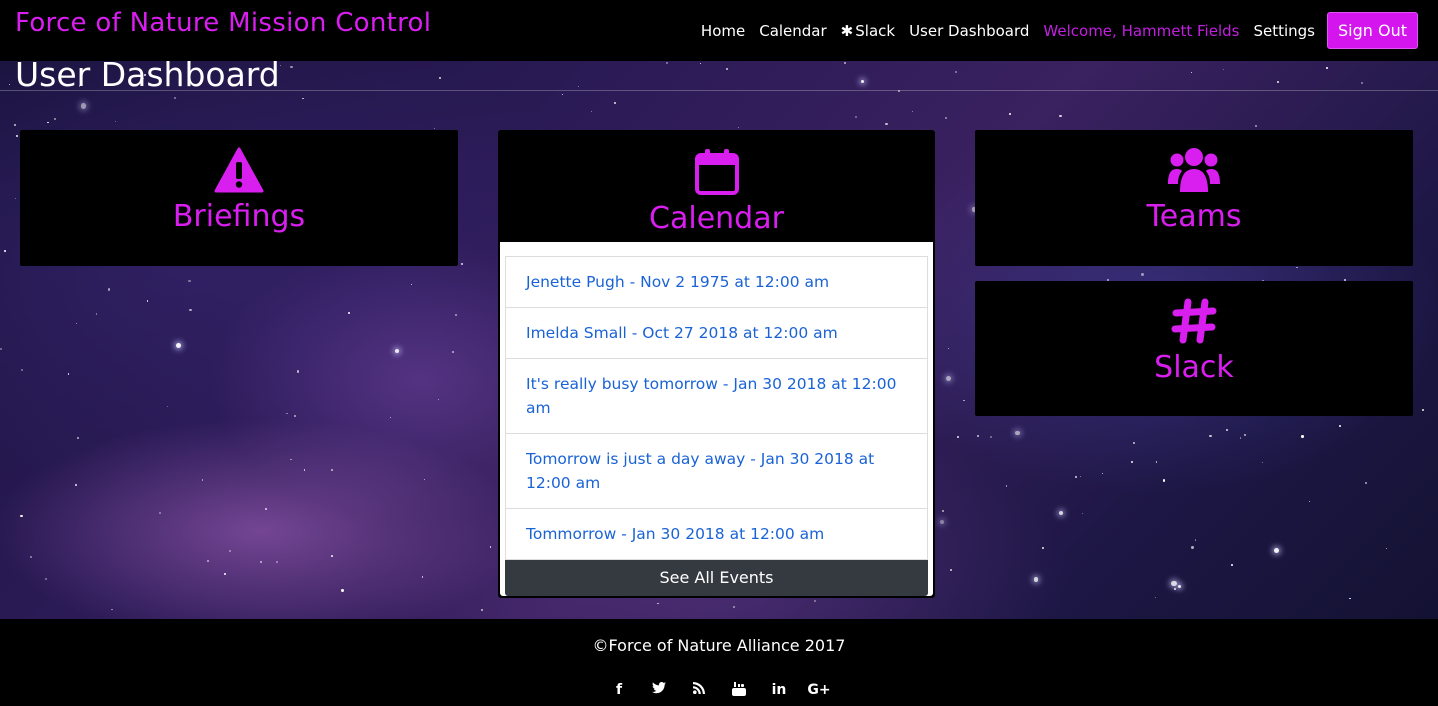 The image size is (1438, 706). I want to click on event-item: Jenette Pugh - Nov 2 1975 at 12:00 am, so click(716, 282).